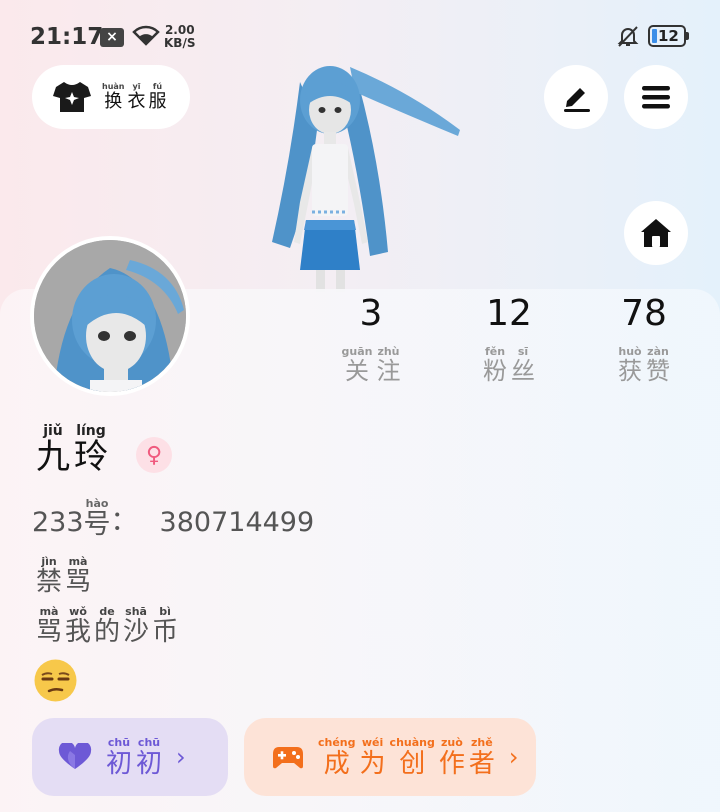  Describe the element at coordinates (157, 97) in the screenshot. I see `dress-up-char: fú 服` at that location.